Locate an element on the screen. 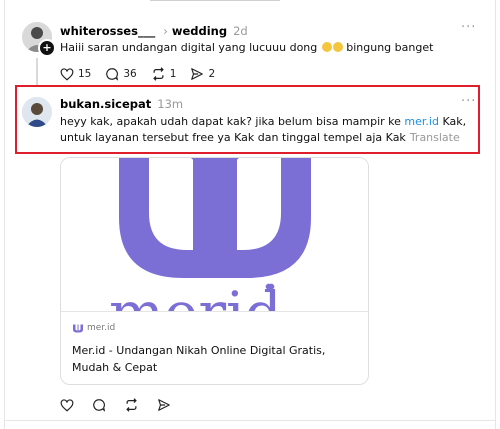  reply-actions is located at coordinates (124, 405).